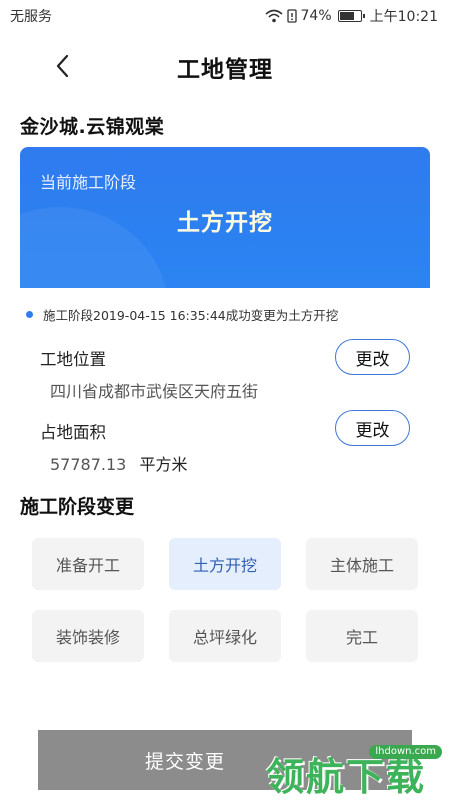 The image size is (450, 800). I want to click on area-value-row: 57787.13 平方米, so click(118, 463).